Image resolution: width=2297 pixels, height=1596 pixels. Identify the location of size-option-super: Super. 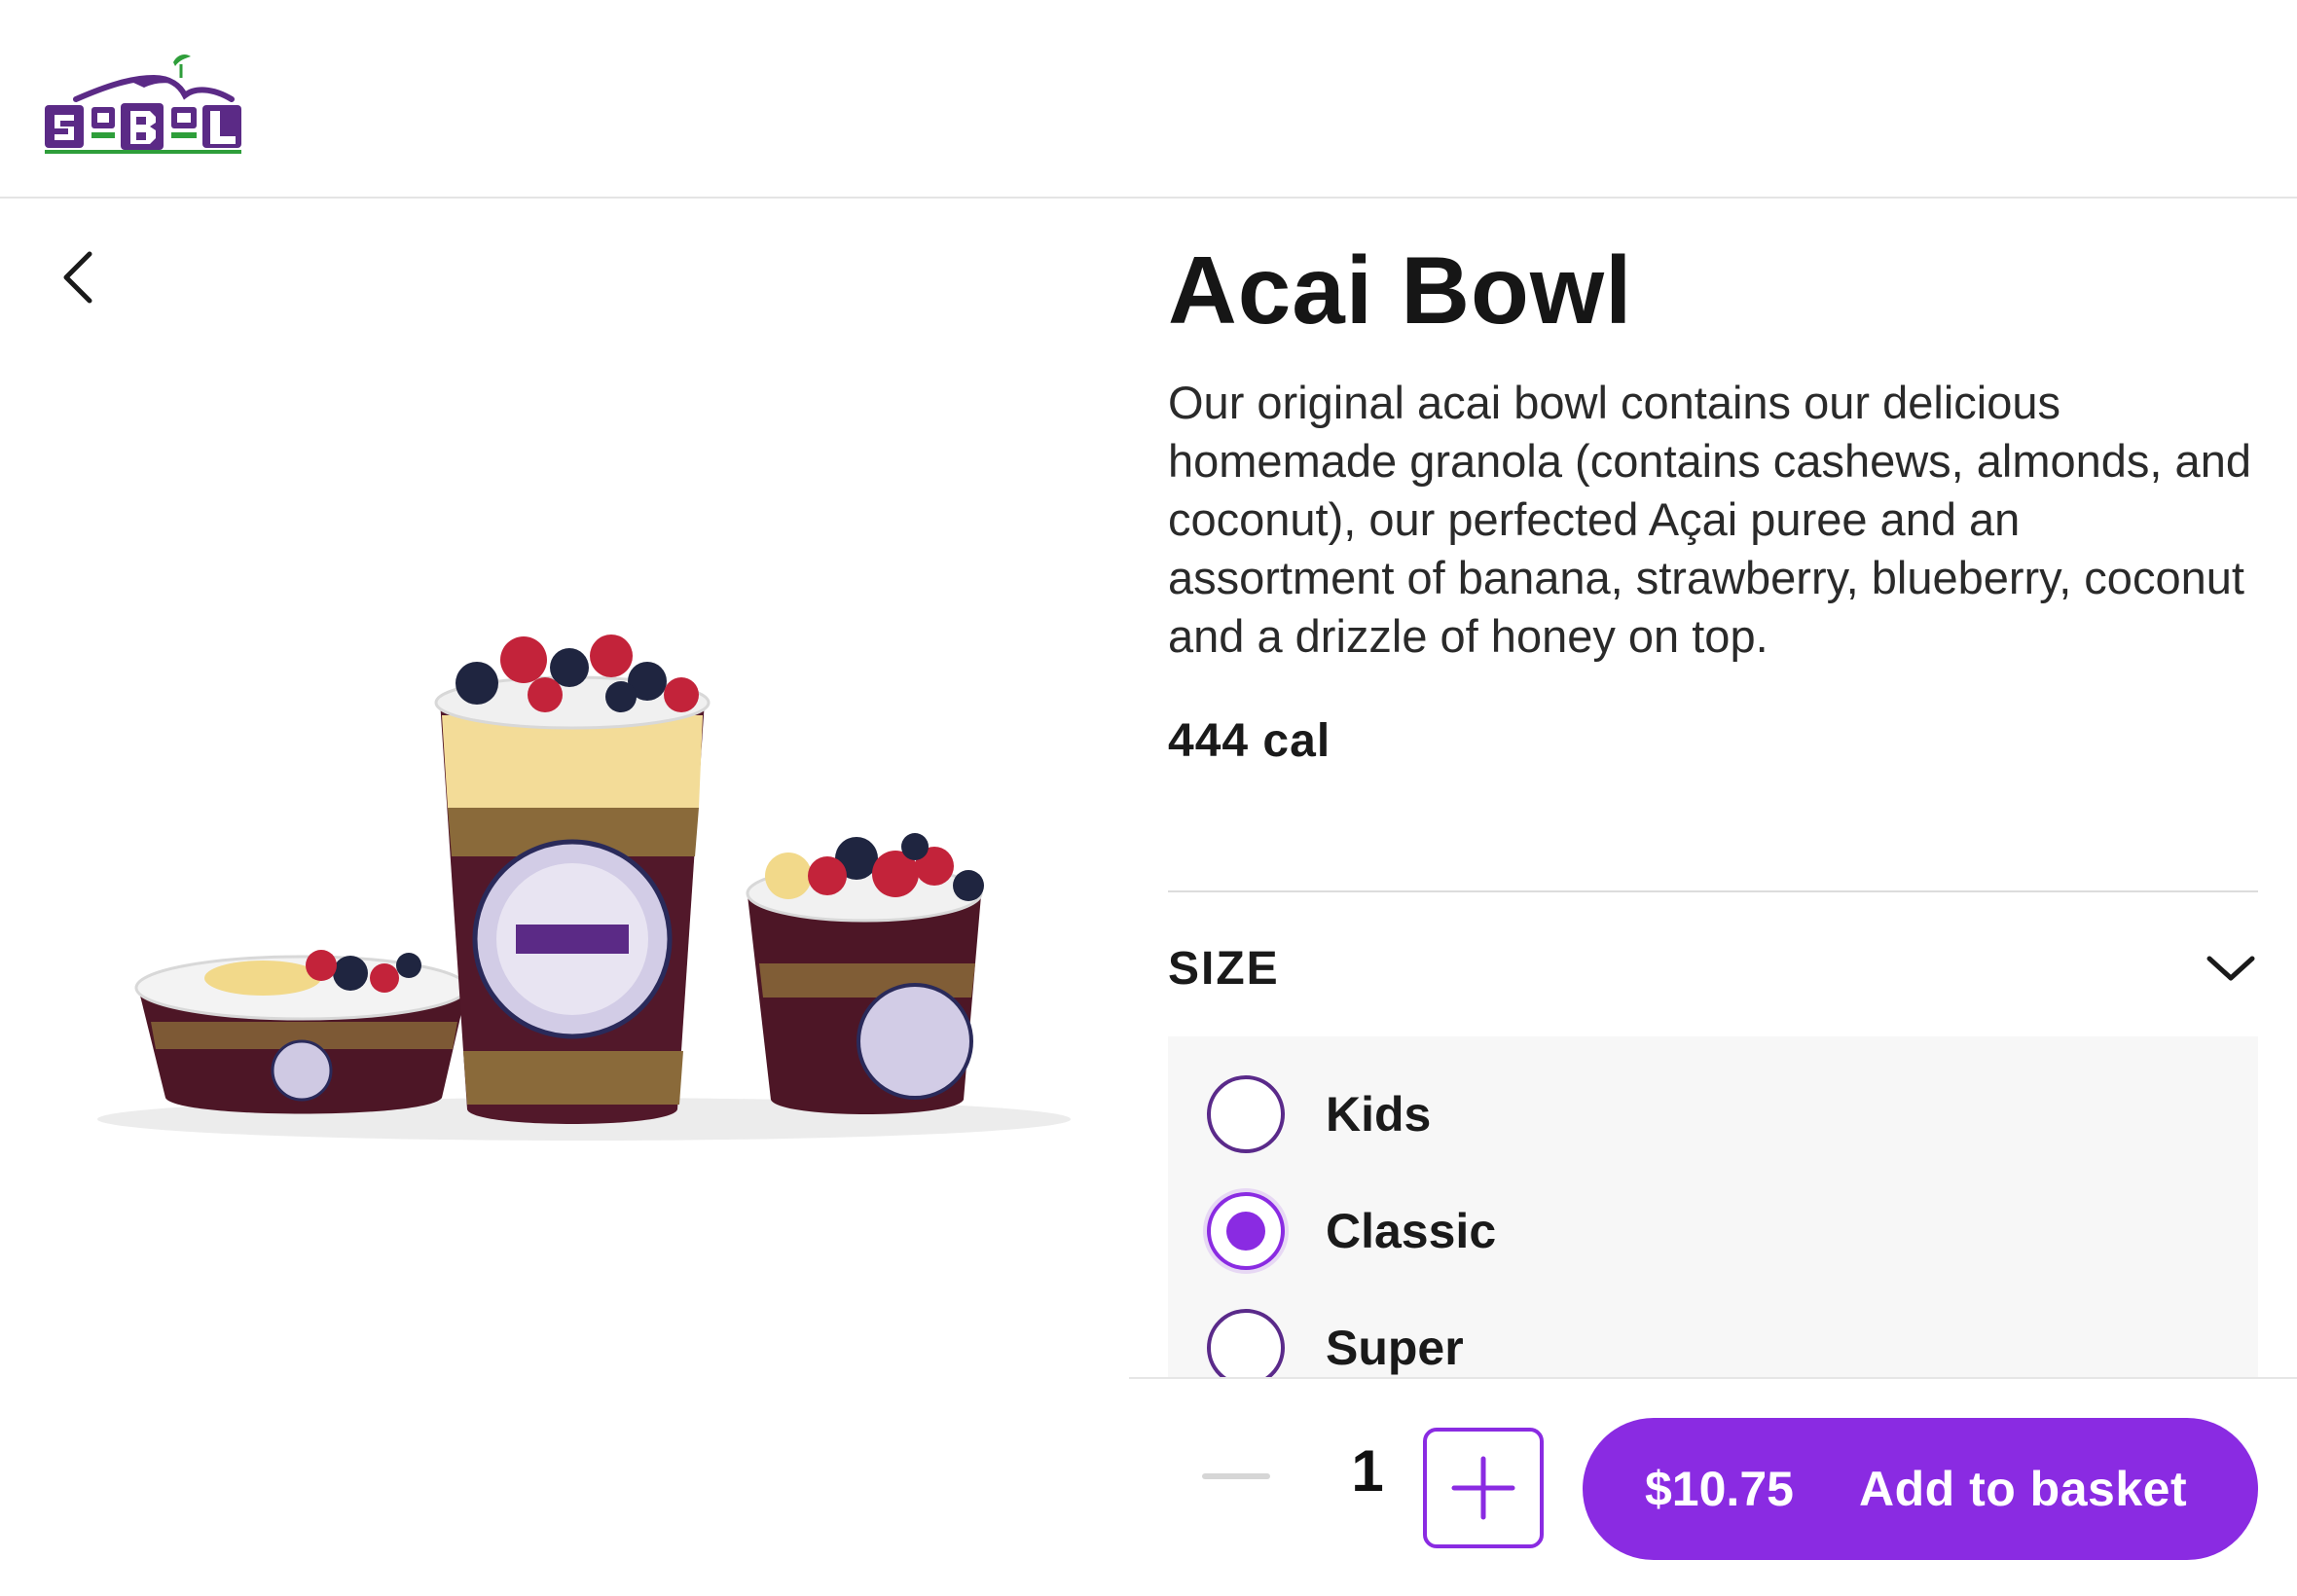
(1336, 1343).